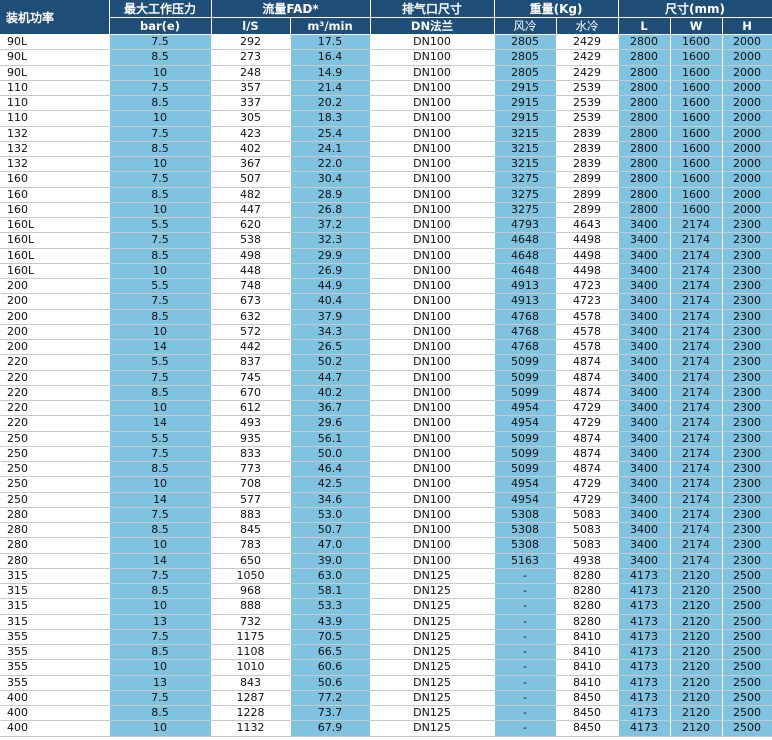 The height and width of the screenshot is (740, 772). What do you see at coordinates (55, 225) in the screenshot?
I see `cell-power: 160L` at bounding box center [55, 225].